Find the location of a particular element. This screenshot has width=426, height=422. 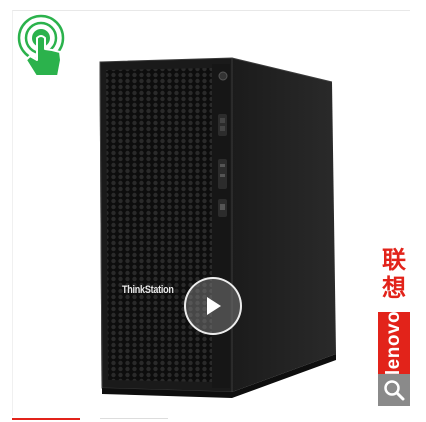

zoom-button is located at coordinates (394, 390).